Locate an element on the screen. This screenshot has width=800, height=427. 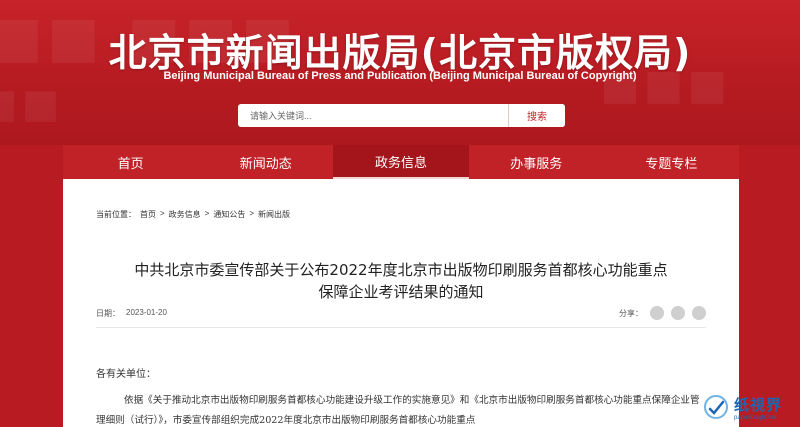
watermark-leaf-icon is located at coordinates (716, 407).